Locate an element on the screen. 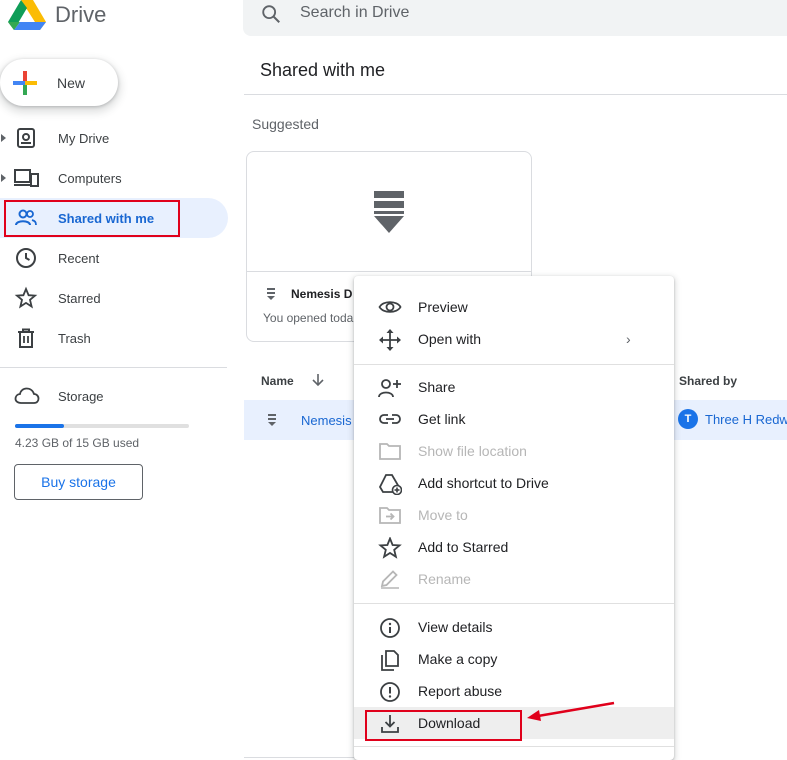 This screenshot has width=787, height=760. suggested-heading: Suggested is located at coordinates (285, 124).